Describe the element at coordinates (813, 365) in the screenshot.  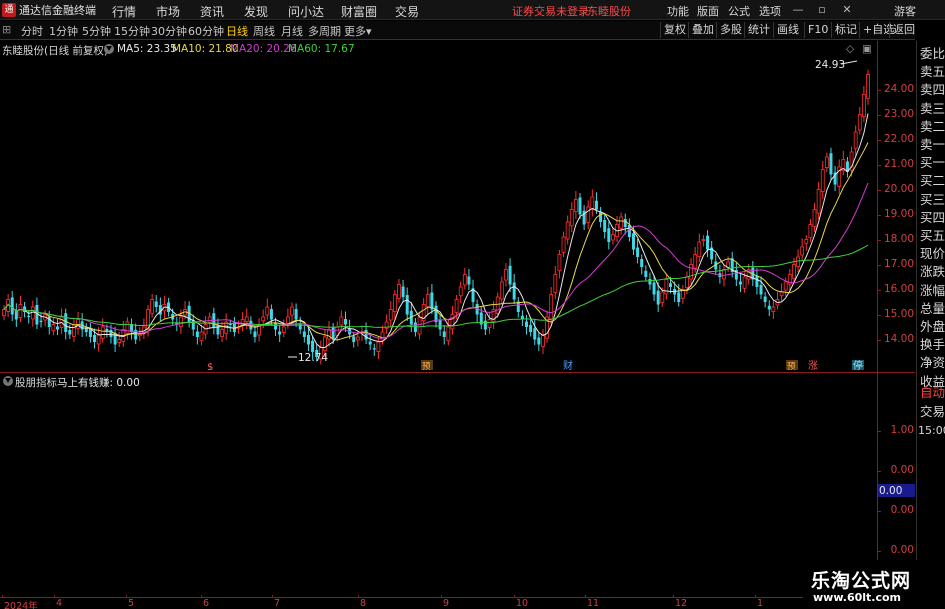
I see `event-tag-limit: 涨` at that location.